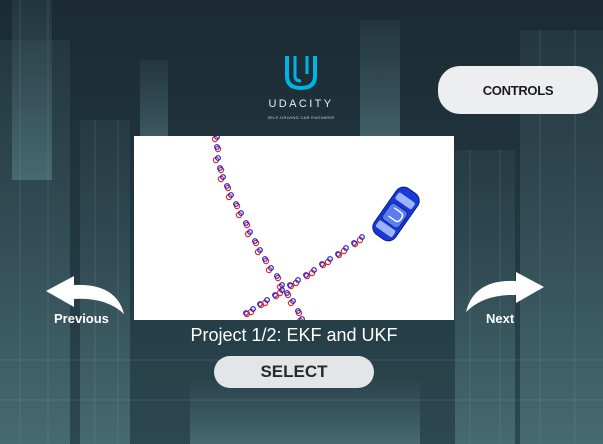  I want to click on controls-button: CONTROLS, so click(518, 90).